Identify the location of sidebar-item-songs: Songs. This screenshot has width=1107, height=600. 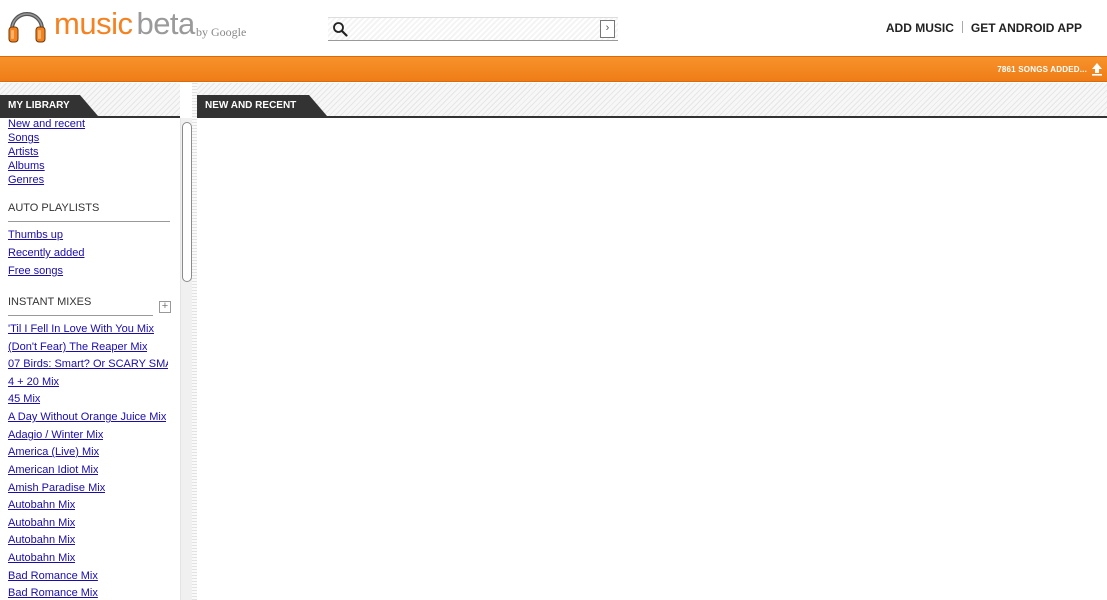
(23, 138).